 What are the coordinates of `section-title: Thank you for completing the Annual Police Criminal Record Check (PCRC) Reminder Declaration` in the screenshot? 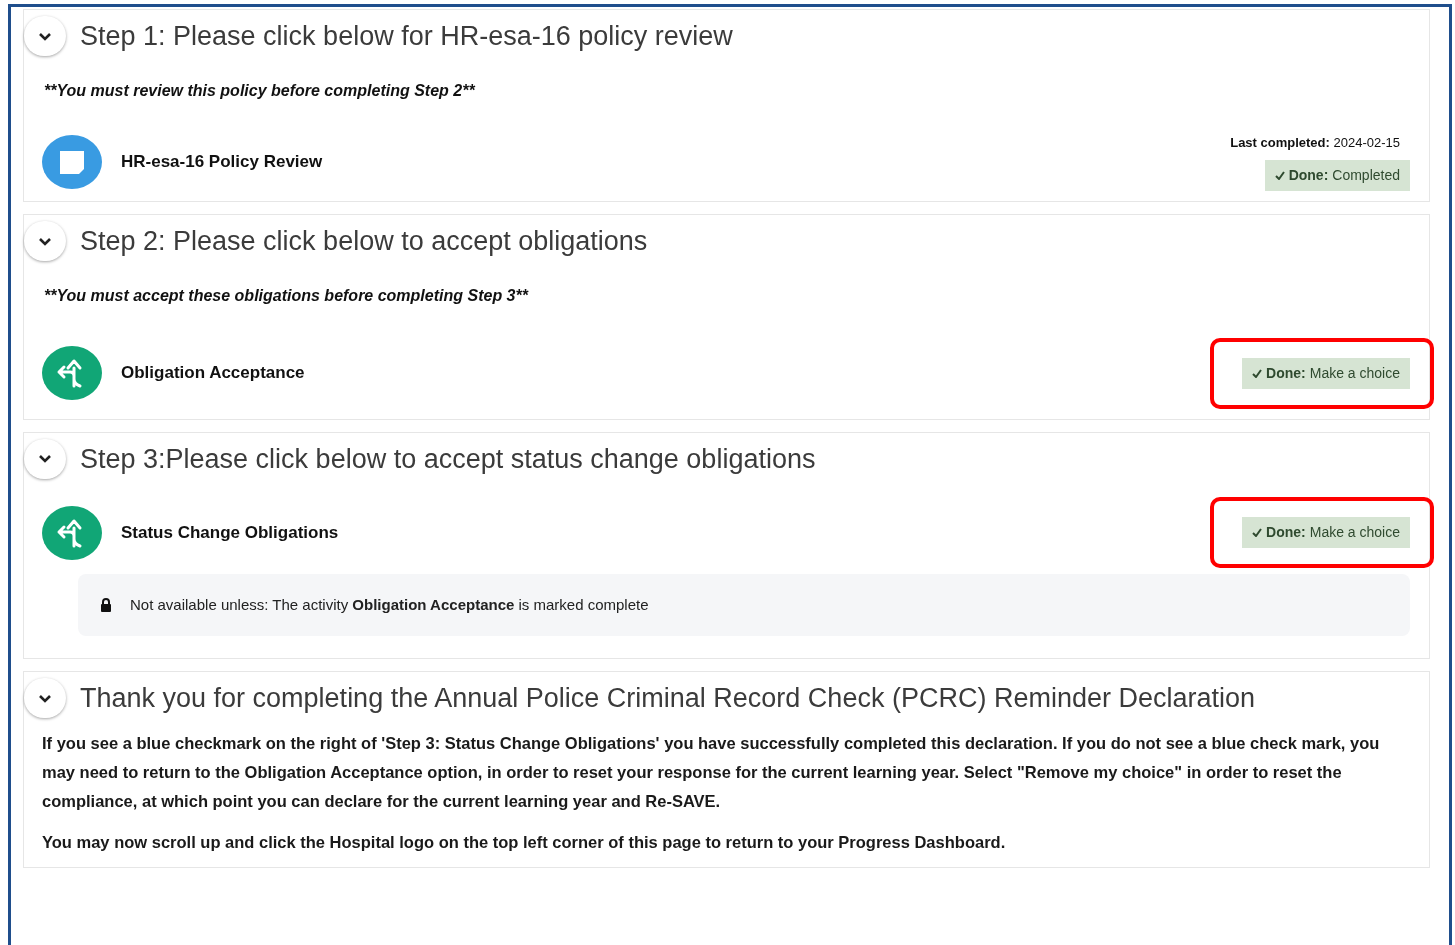 It's located at (667, 698).